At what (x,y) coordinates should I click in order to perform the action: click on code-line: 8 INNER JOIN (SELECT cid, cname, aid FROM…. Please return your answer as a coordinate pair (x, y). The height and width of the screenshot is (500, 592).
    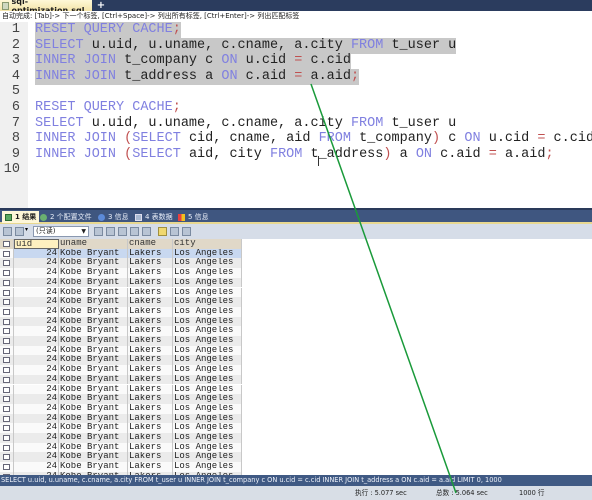
    Looking at the image, I should click on (296, 139).